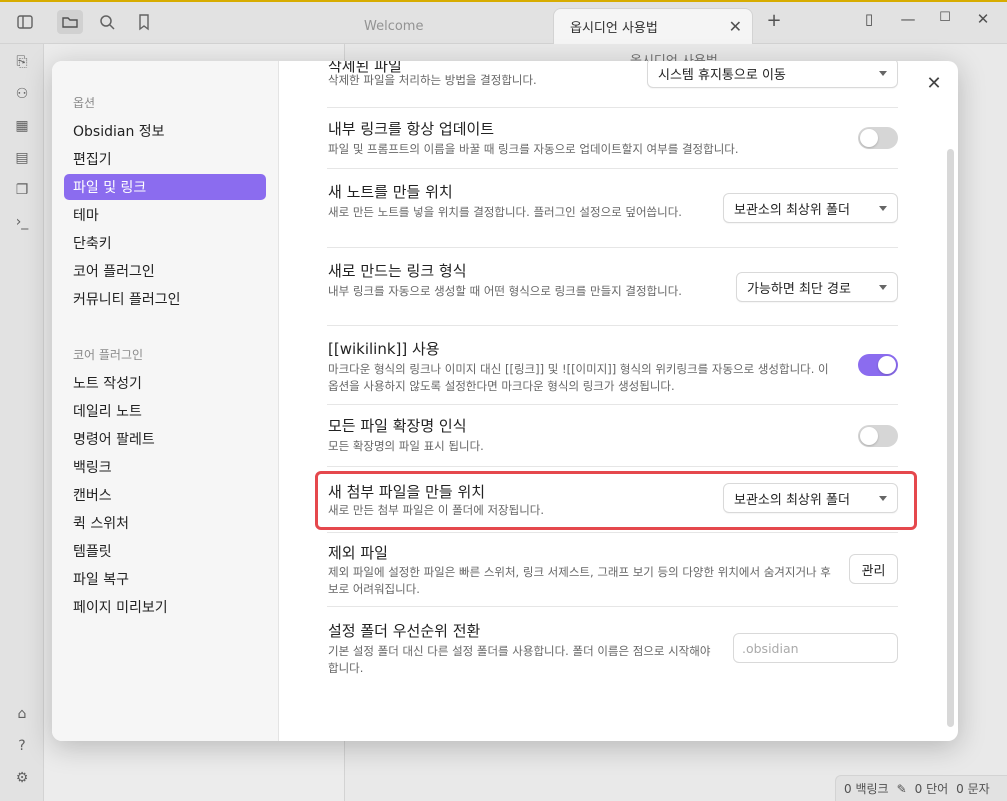  I want to click on sidebar-item-theme: 테마, so click(165, 215).